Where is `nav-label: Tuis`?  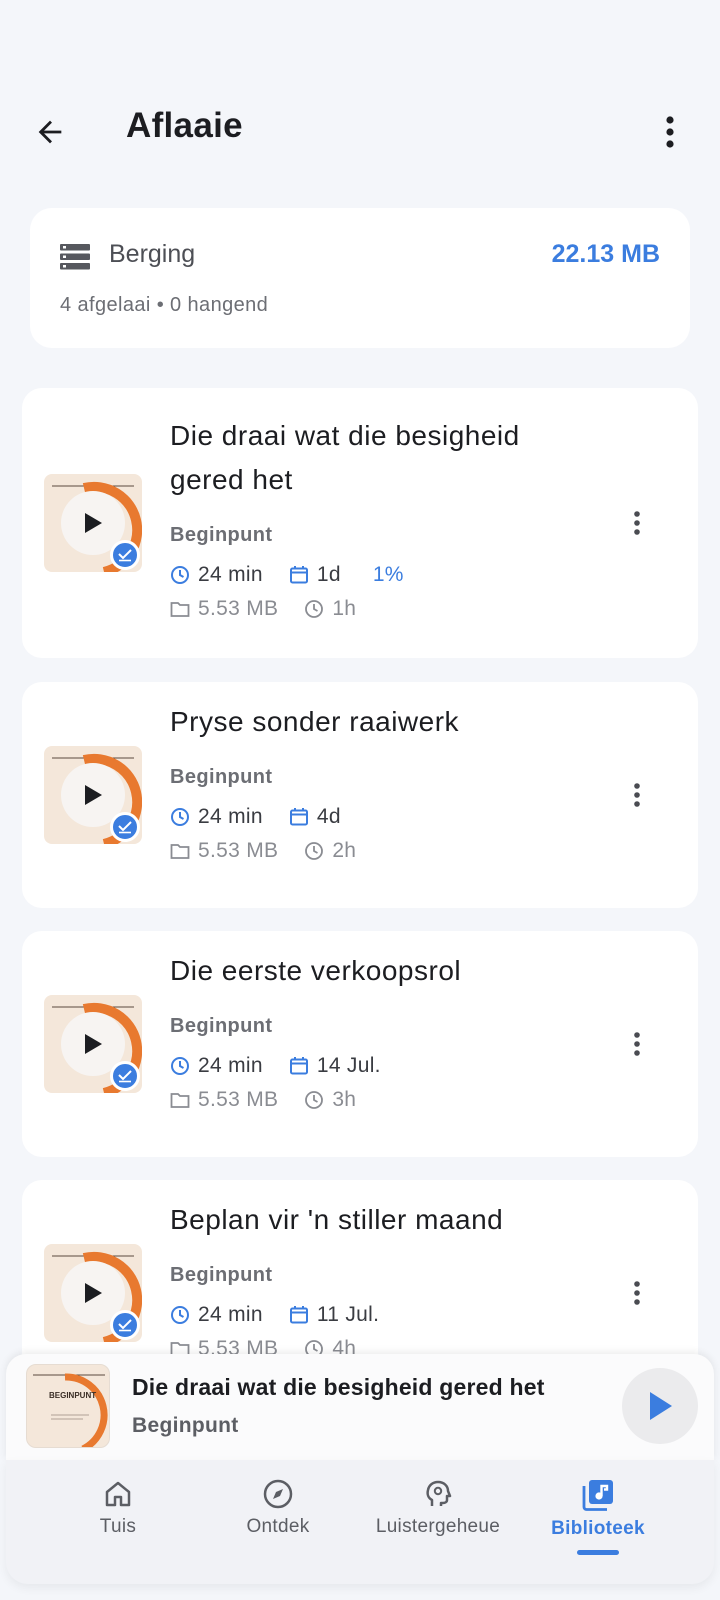
nav-label: Tuis is located at coordinates (118, 1526).